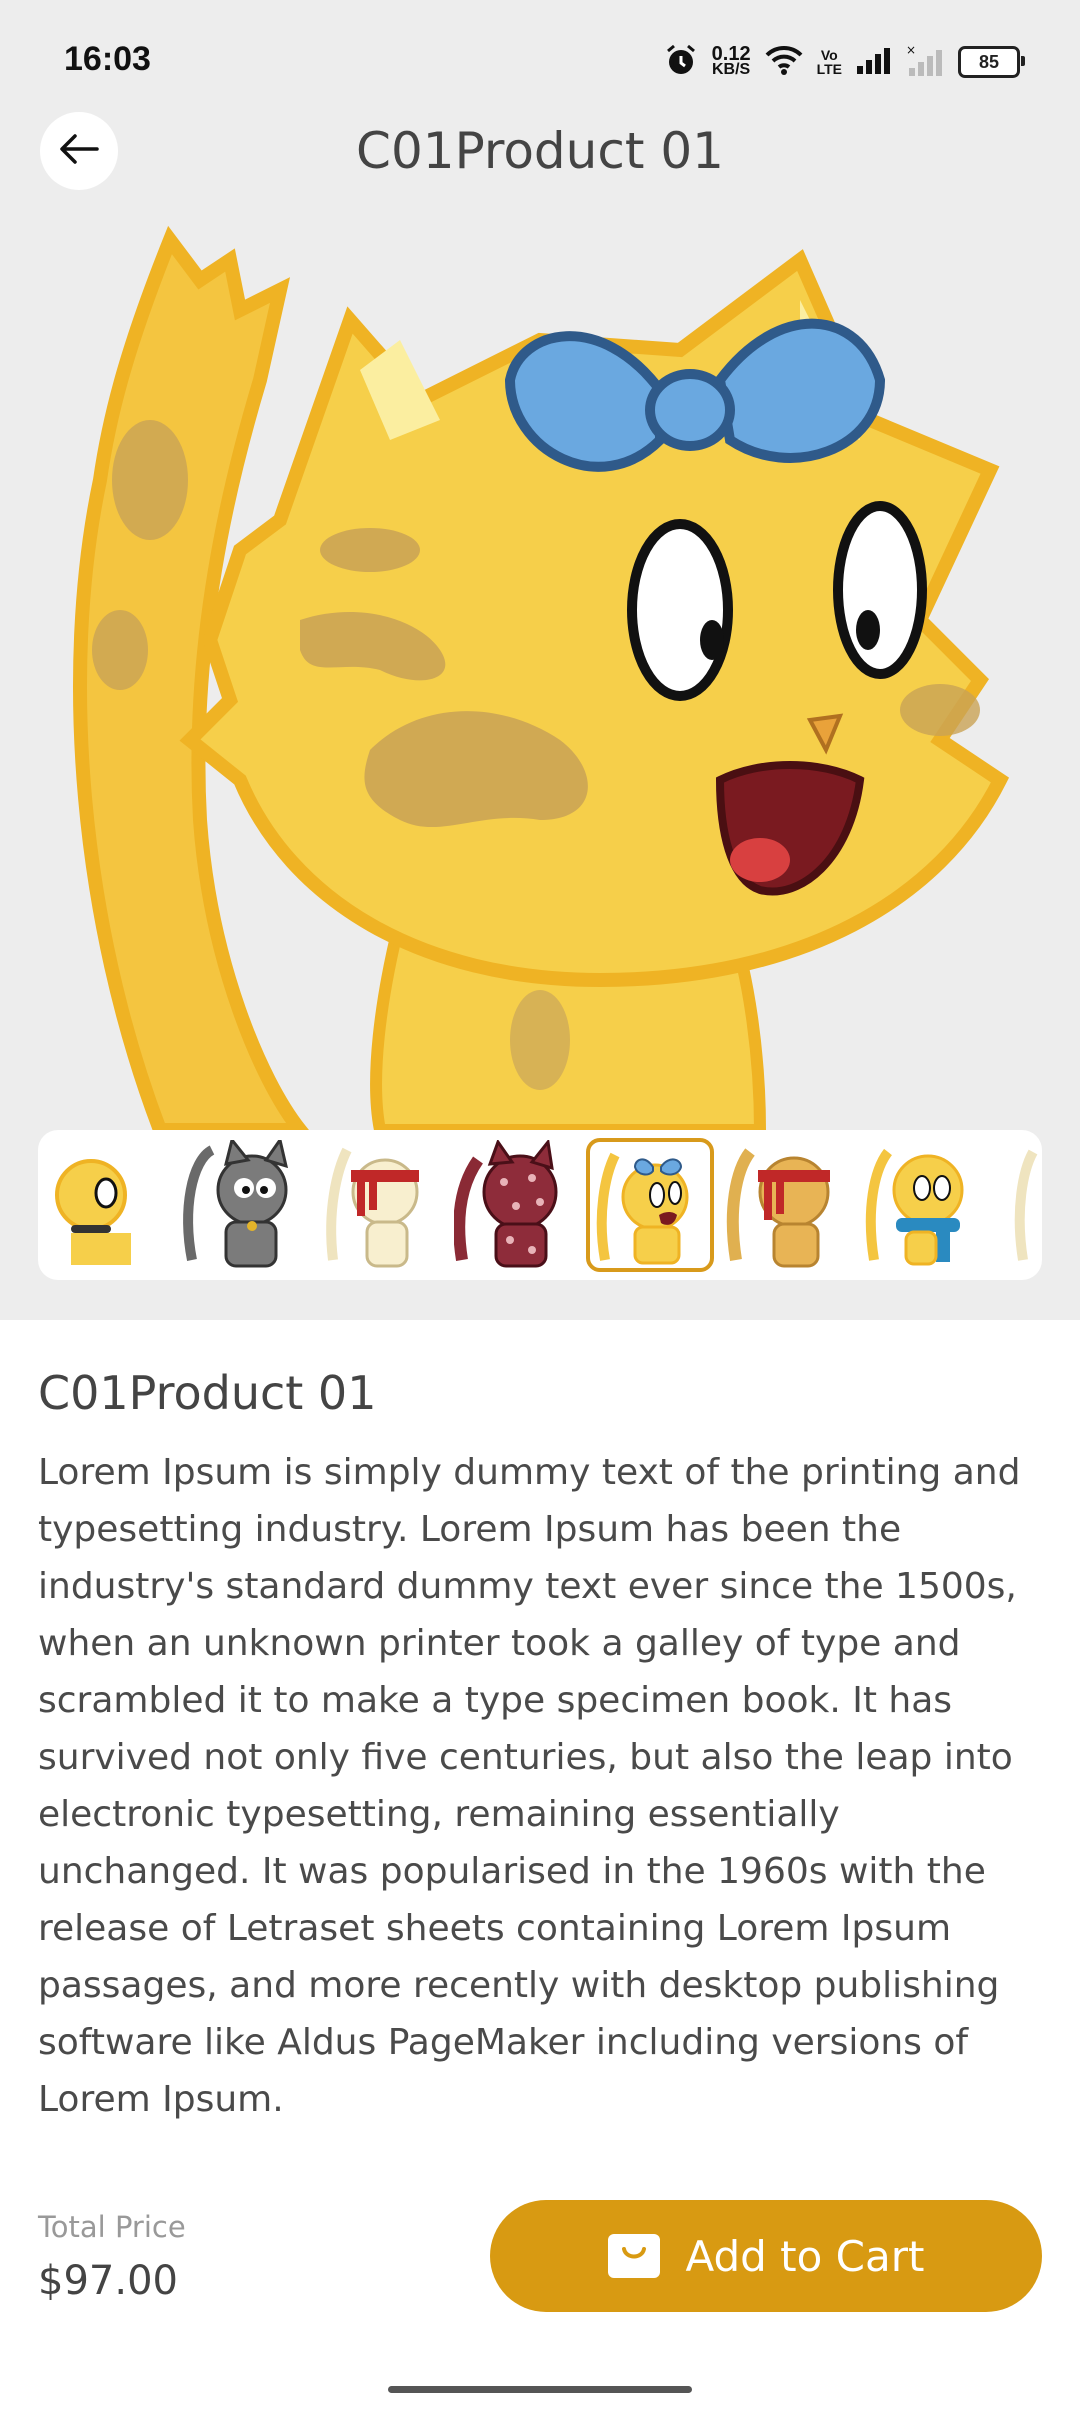  I want to click on net-speed-unit: KB/S, so click(731, 69).